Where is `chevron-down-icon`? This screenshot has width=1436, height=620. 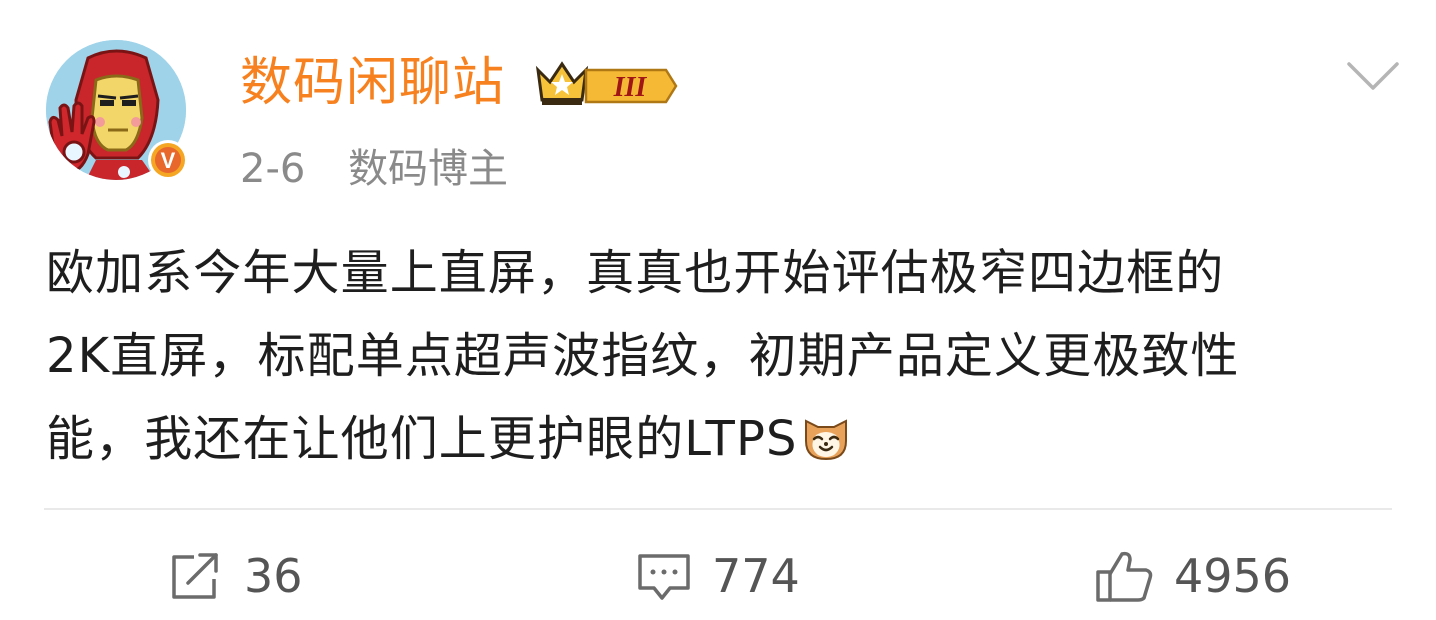
chevron-down-icon is located at coordinates (1373, 76).